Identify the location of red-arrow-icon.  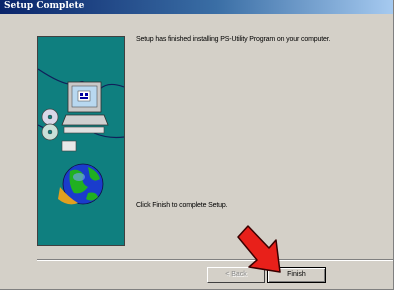
(259, 249).